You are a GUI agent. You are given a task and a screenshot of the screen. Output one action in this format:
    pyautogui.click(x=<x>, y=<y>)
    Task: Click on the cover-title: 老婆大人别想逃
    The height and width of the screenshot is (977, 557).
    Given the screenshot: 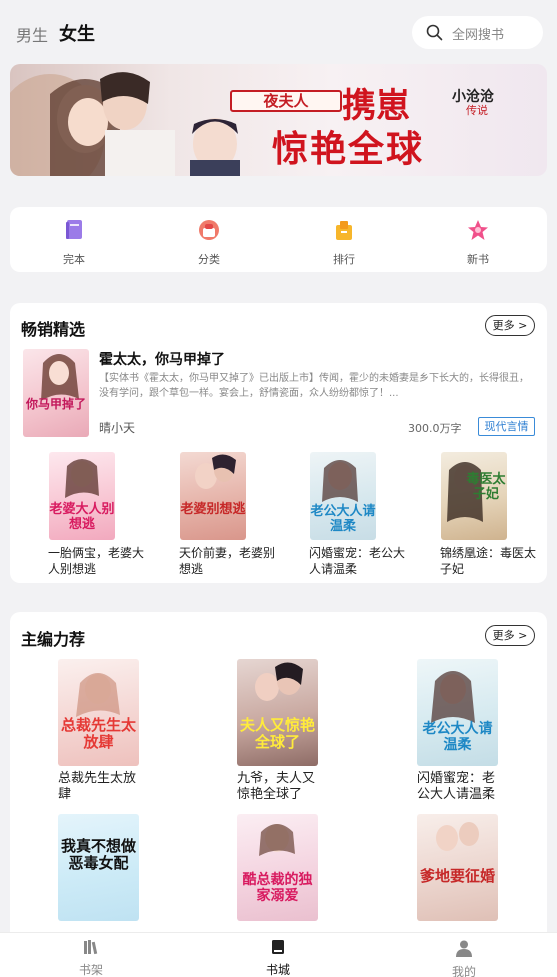 What is the action you would take?
    pyautogui.click(x=82, y=517)
    